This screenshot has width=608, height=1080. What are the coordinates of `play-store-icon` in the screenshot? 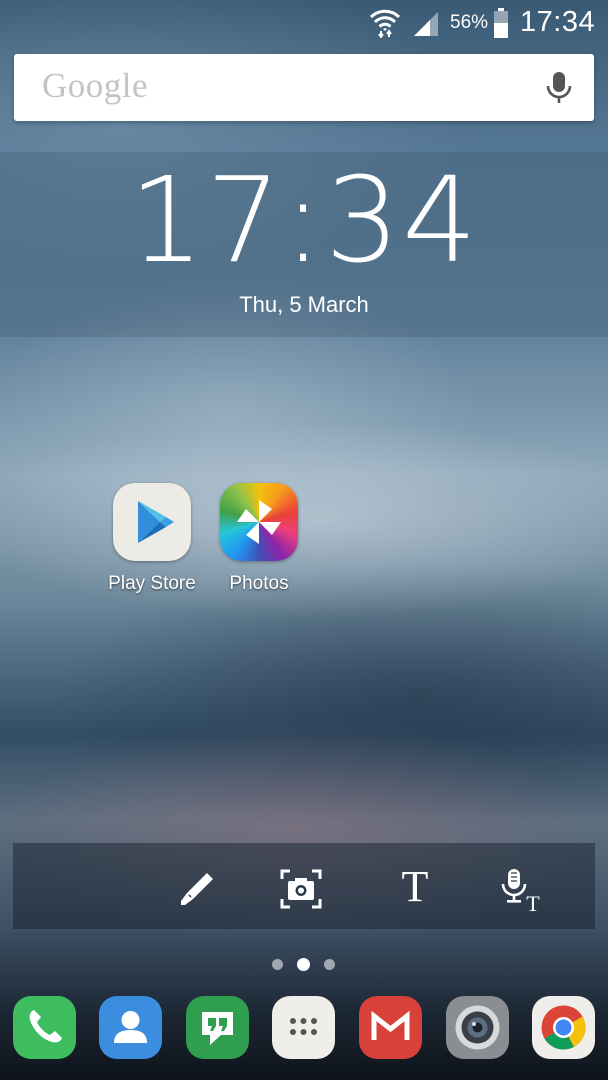 It's located at (152, 522).